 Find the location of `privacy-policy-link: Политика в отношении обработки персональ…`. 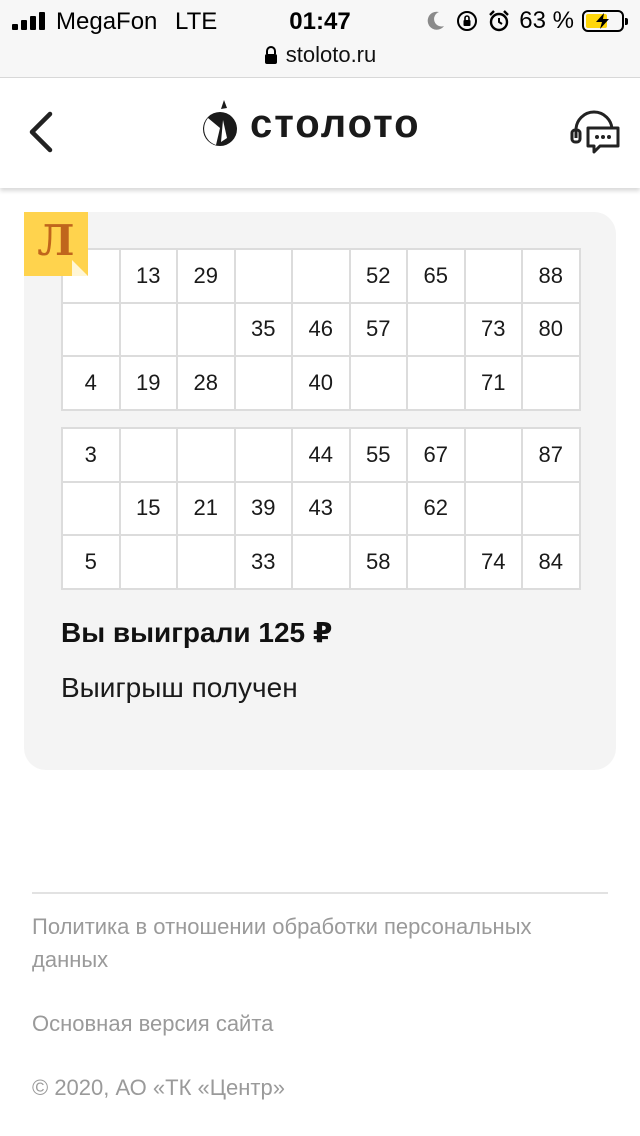

privacy-policy-link: Политика в отношении обработки персональ… is located at coordinates (322, 943).